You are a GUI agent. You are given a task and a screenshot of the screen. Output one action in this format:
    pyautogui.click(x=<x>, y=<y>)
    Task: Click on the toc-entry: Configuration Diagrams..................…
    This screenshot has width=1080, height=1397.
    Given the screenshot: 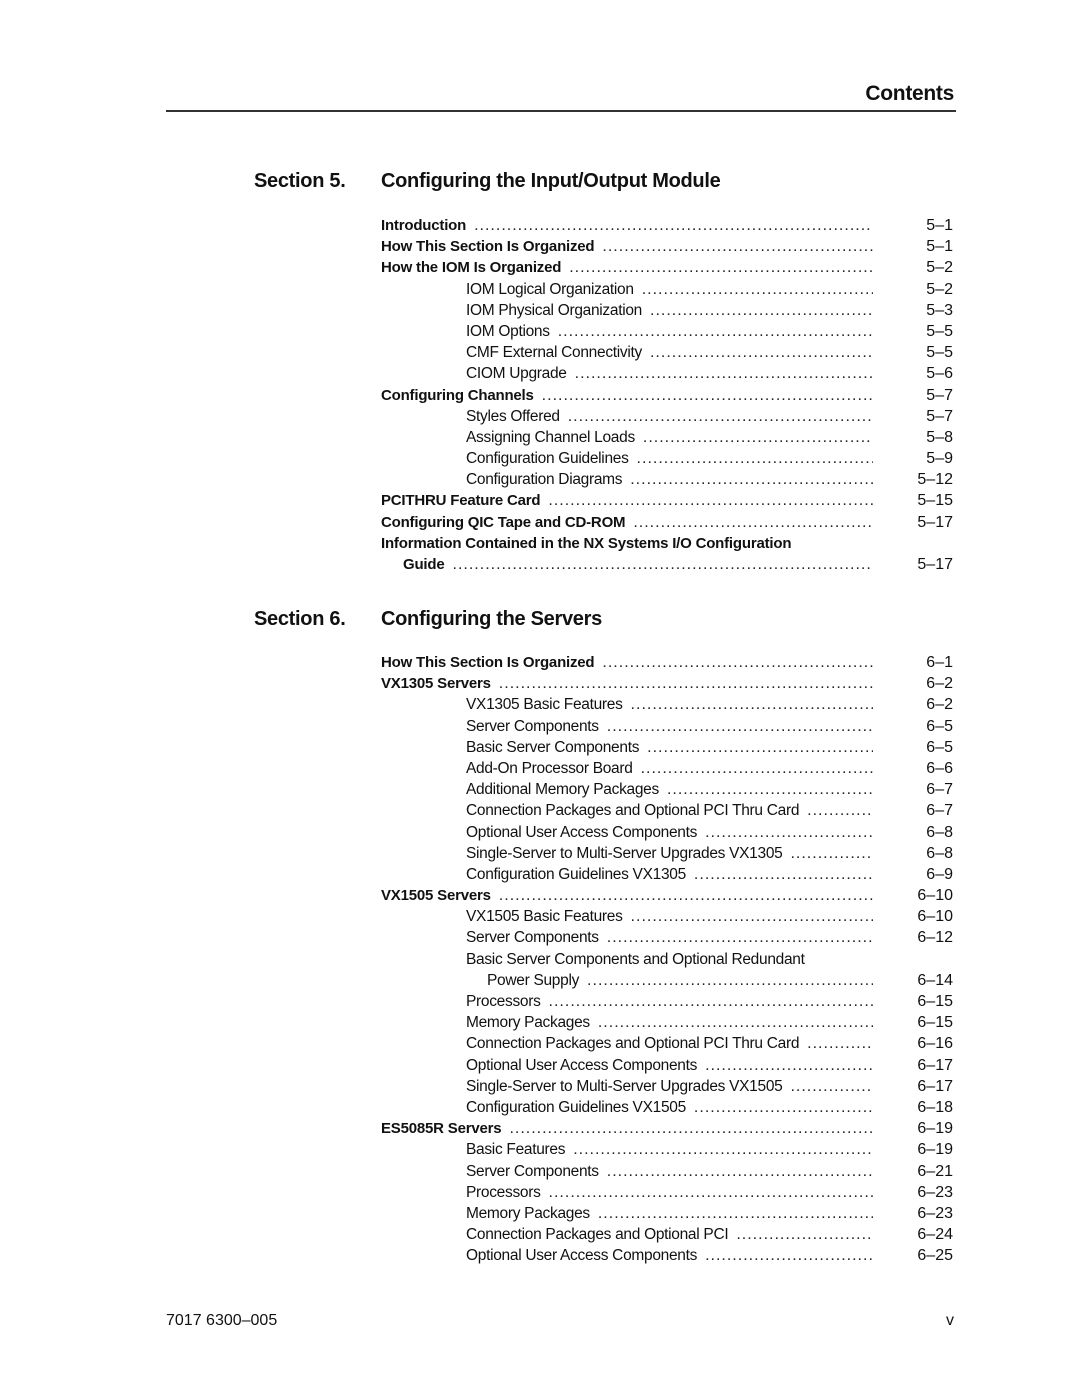 What is the action you would take?
    pyautogui.click(x=667, y=480)
    